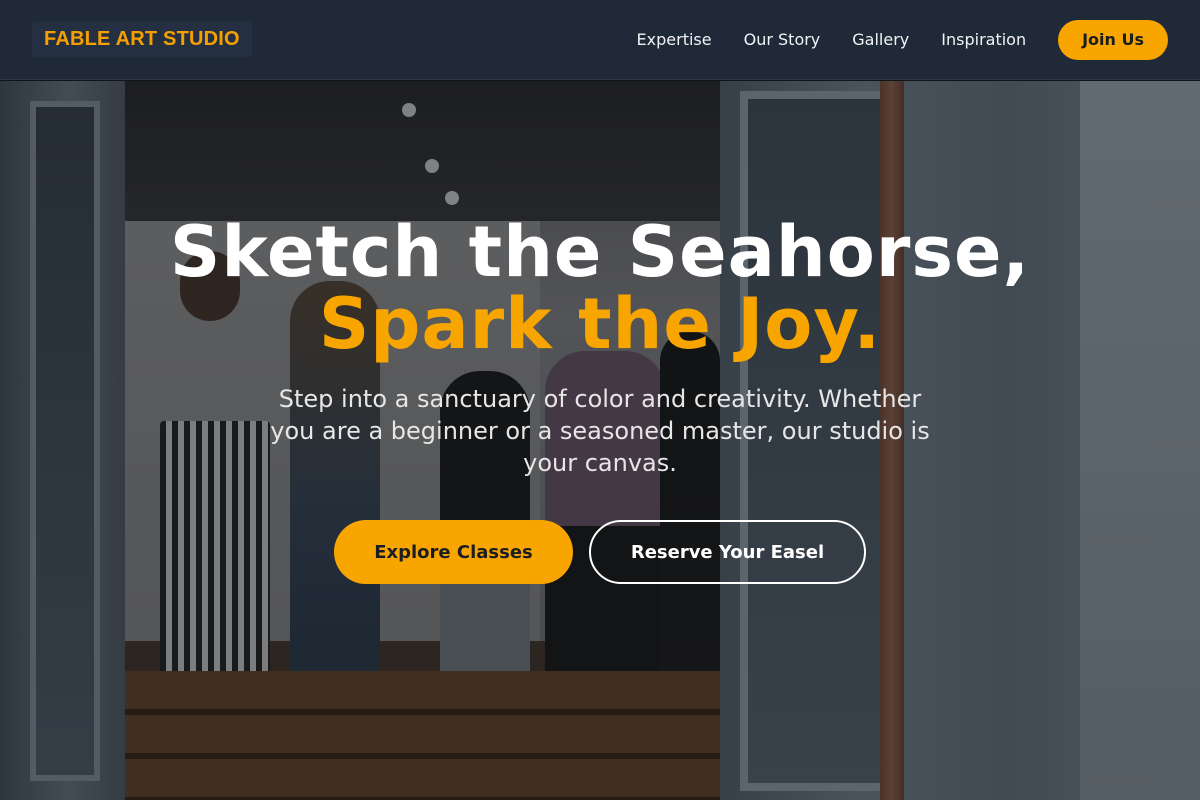 The width and height of the screenshot is (1200, 800). Describe the element at coordinates (600, 252) in the screenshot. I see `headline-line-1: Sketch the Seahorse,` at that location.